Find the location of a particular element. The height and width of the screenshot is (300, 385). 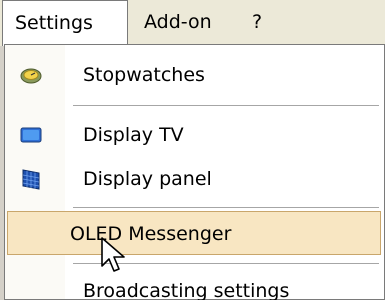

menu-help: ? is located at coordinates (260, 22).